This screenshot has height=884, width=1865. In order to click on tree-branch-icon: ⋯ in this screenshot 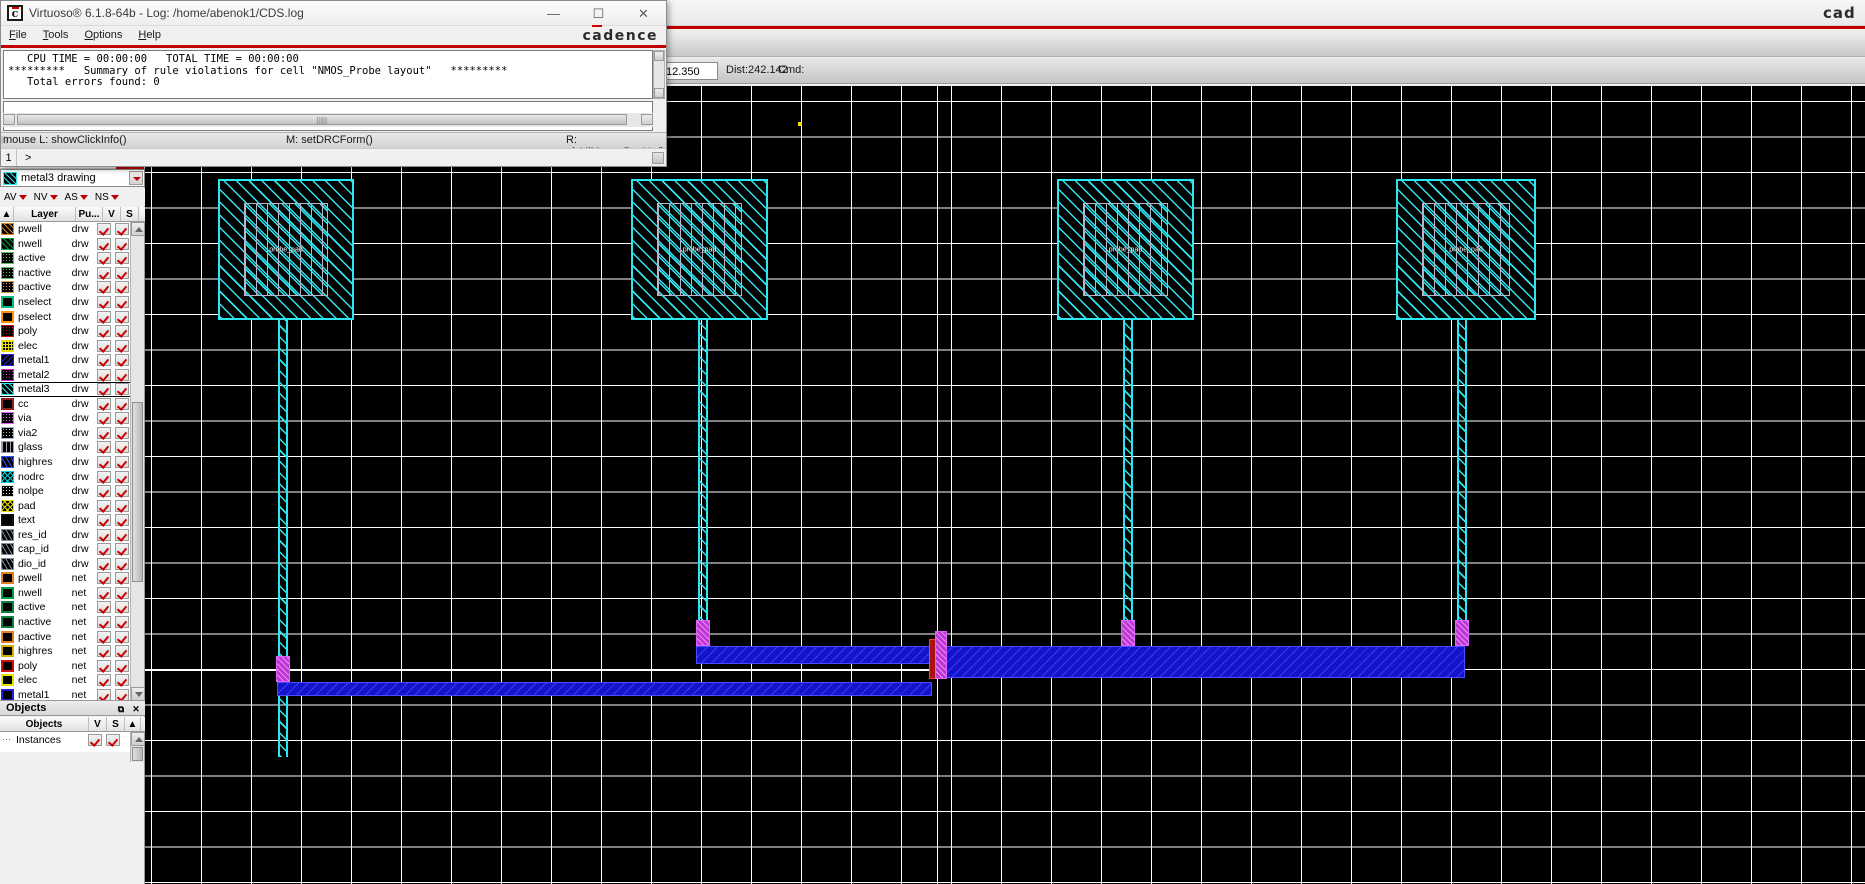, I will do `click(8, 739)`.